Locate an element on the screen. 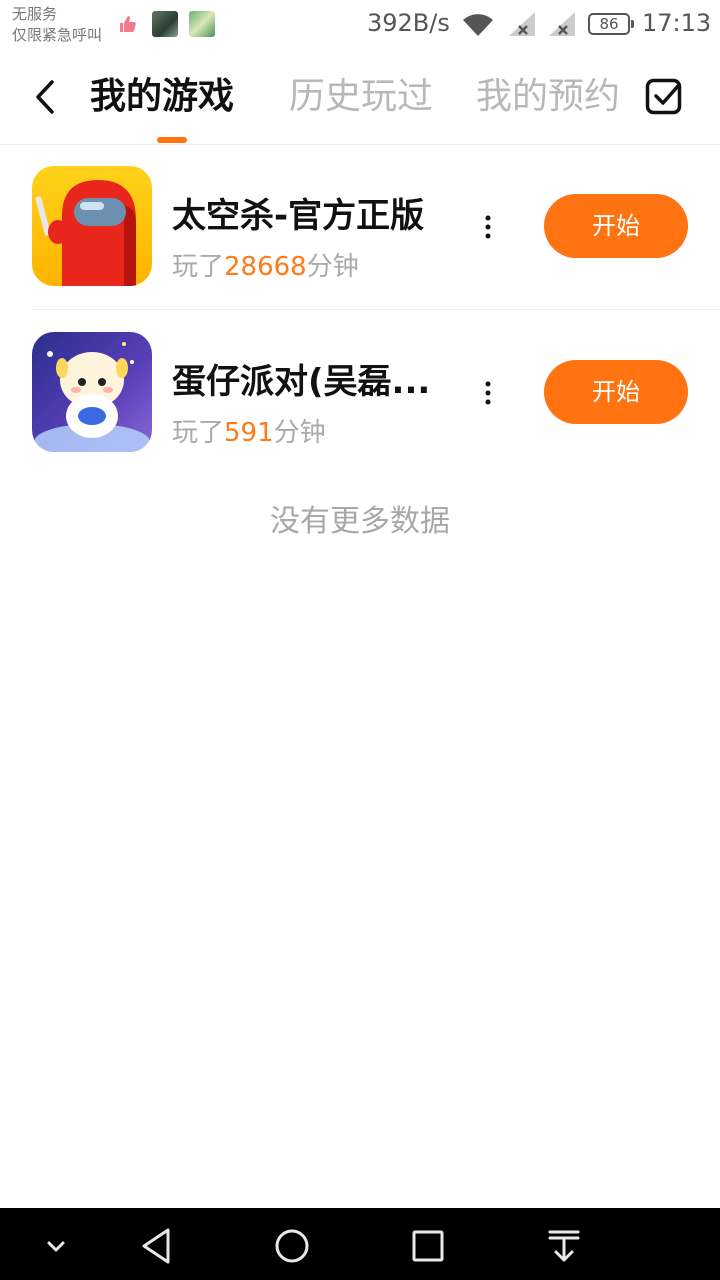 This screenshot has height=1280, width=720. game-list-item: 太空杀-官方正版 玩了28668分钟 开始 is located at coordinates (360, 227).